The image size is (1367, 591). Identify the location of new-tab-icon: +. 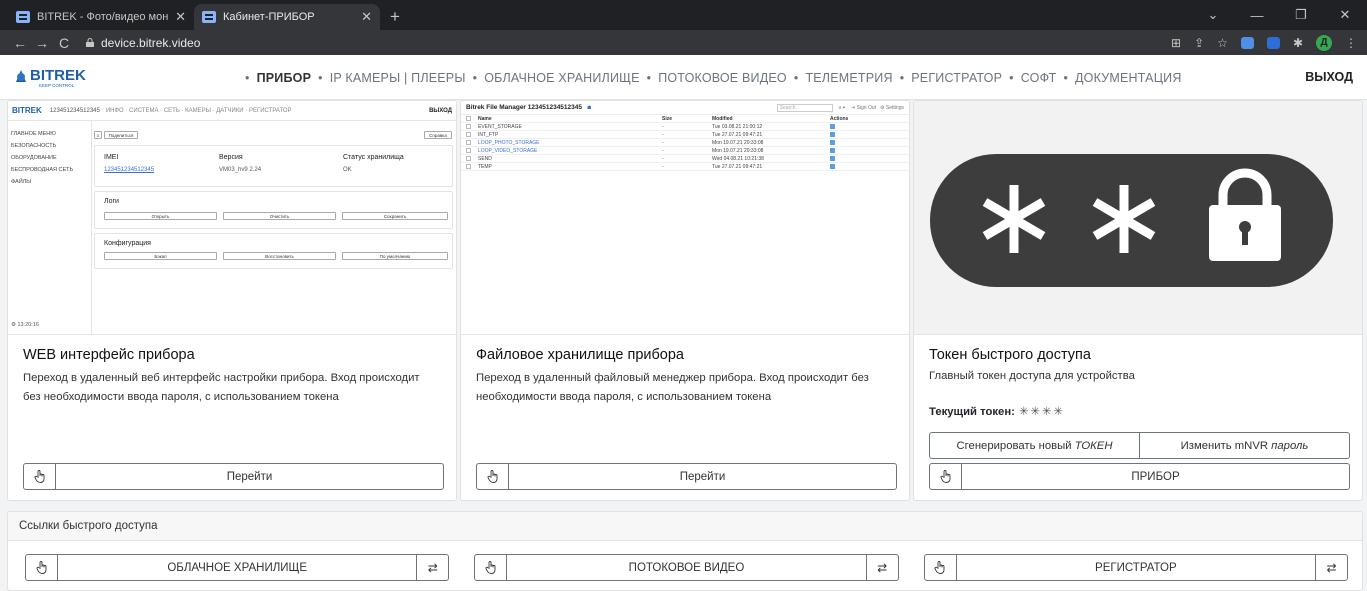
(395, 18).